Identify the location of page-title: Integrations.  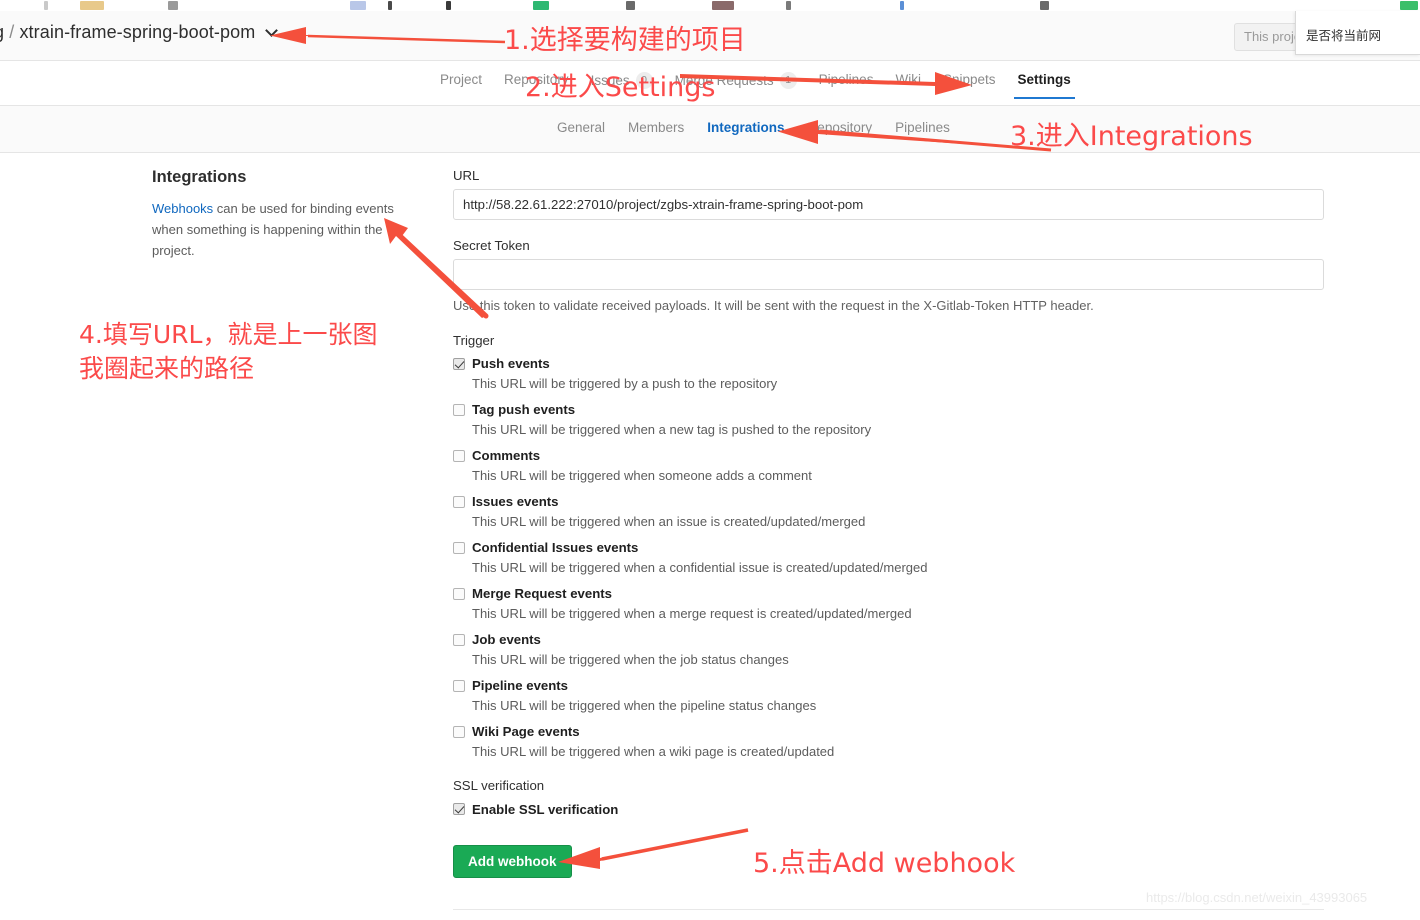
(199, 177).